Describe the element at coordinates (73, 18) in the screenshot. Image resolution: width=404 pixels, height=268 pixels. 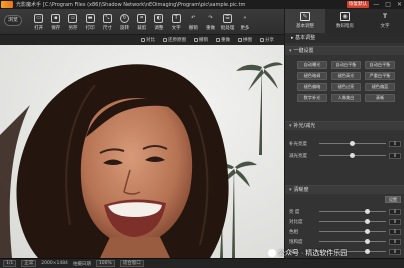
I see `save-as-icon: ▫` at that location.